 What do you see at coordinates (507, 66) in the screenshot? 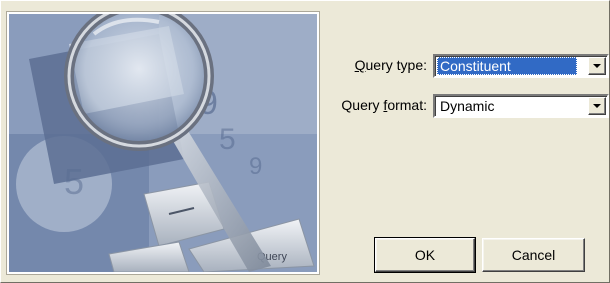
I see `query-type-value: Constituent` at bounding box center [507, 66].